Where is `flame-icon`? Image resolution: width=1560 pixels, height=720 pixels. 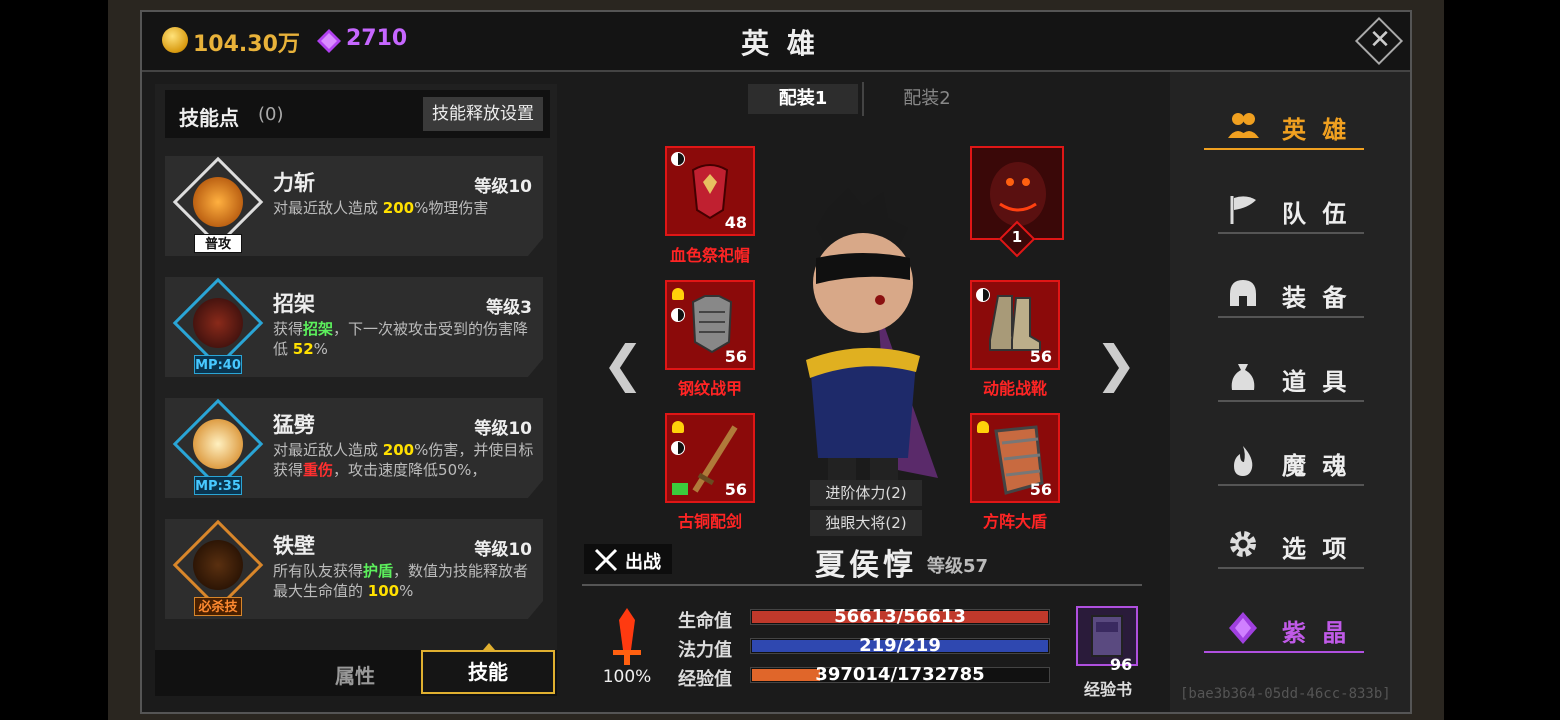
flame-icon is located at coordinates (1243, 461).